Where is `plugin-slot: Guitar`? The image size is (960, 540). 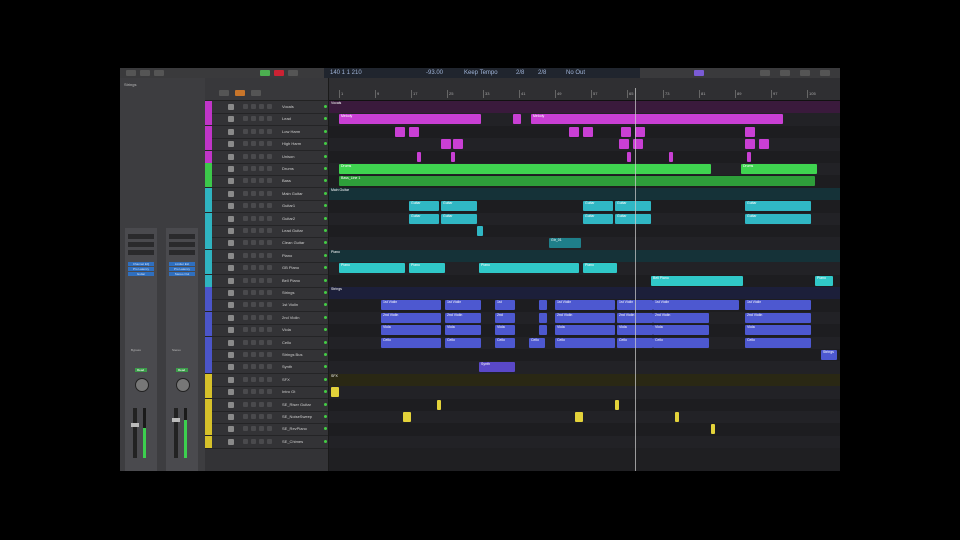 plugin-slot: Guitar is located at coordinates (141, 274).